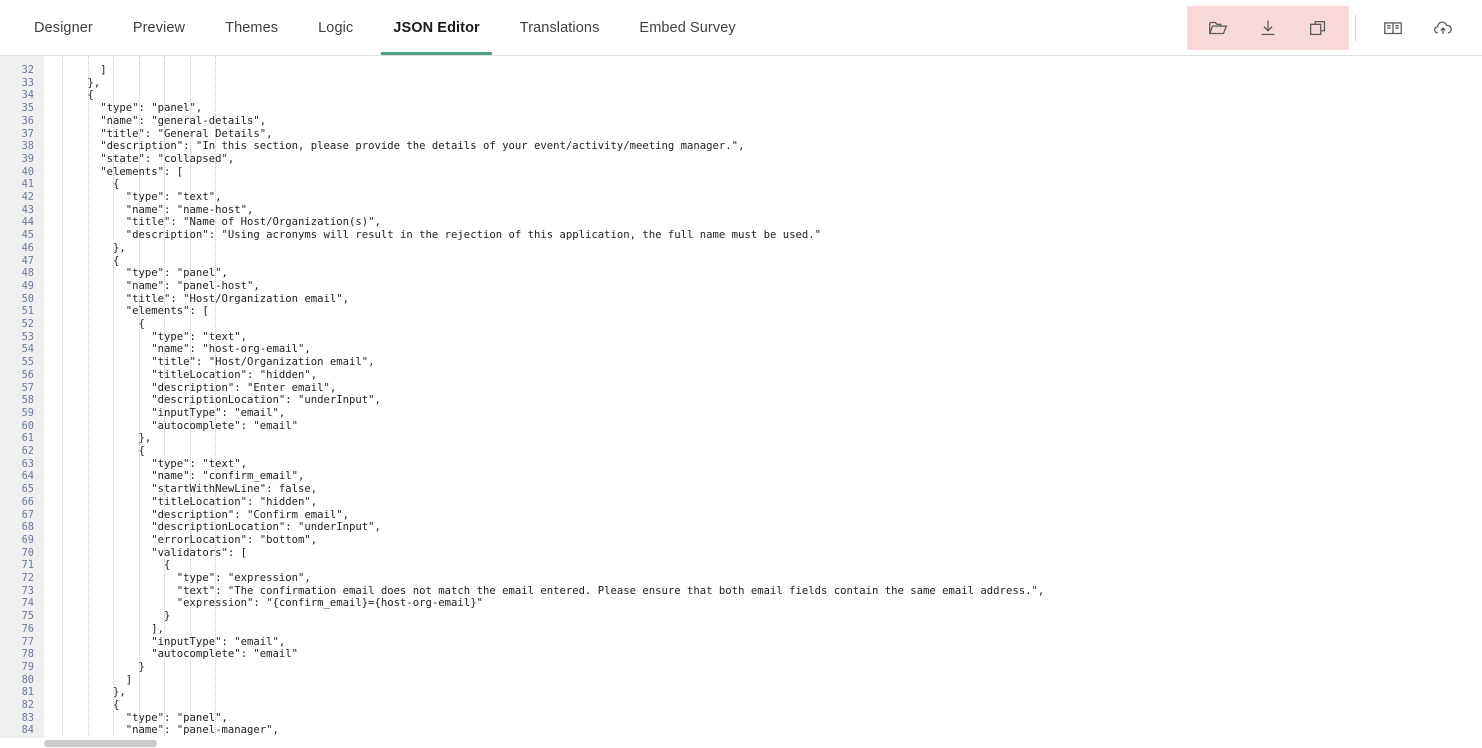 The image size is (1482, 748). I want to click on code-line: 51 "elements": [, so click(741, 311).